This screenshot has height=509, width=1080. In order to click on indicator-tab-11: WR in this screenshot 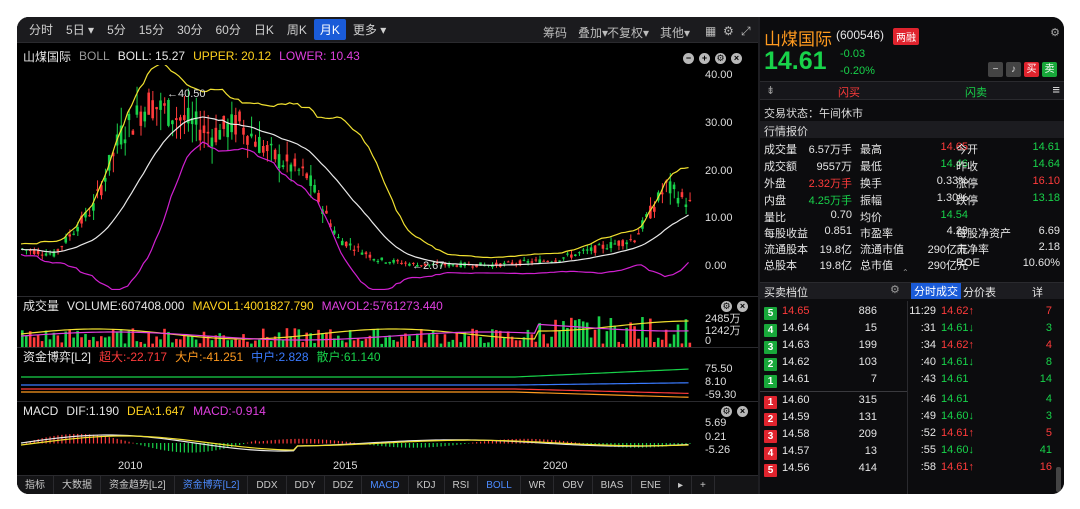, I will do `click(538, 484)`.